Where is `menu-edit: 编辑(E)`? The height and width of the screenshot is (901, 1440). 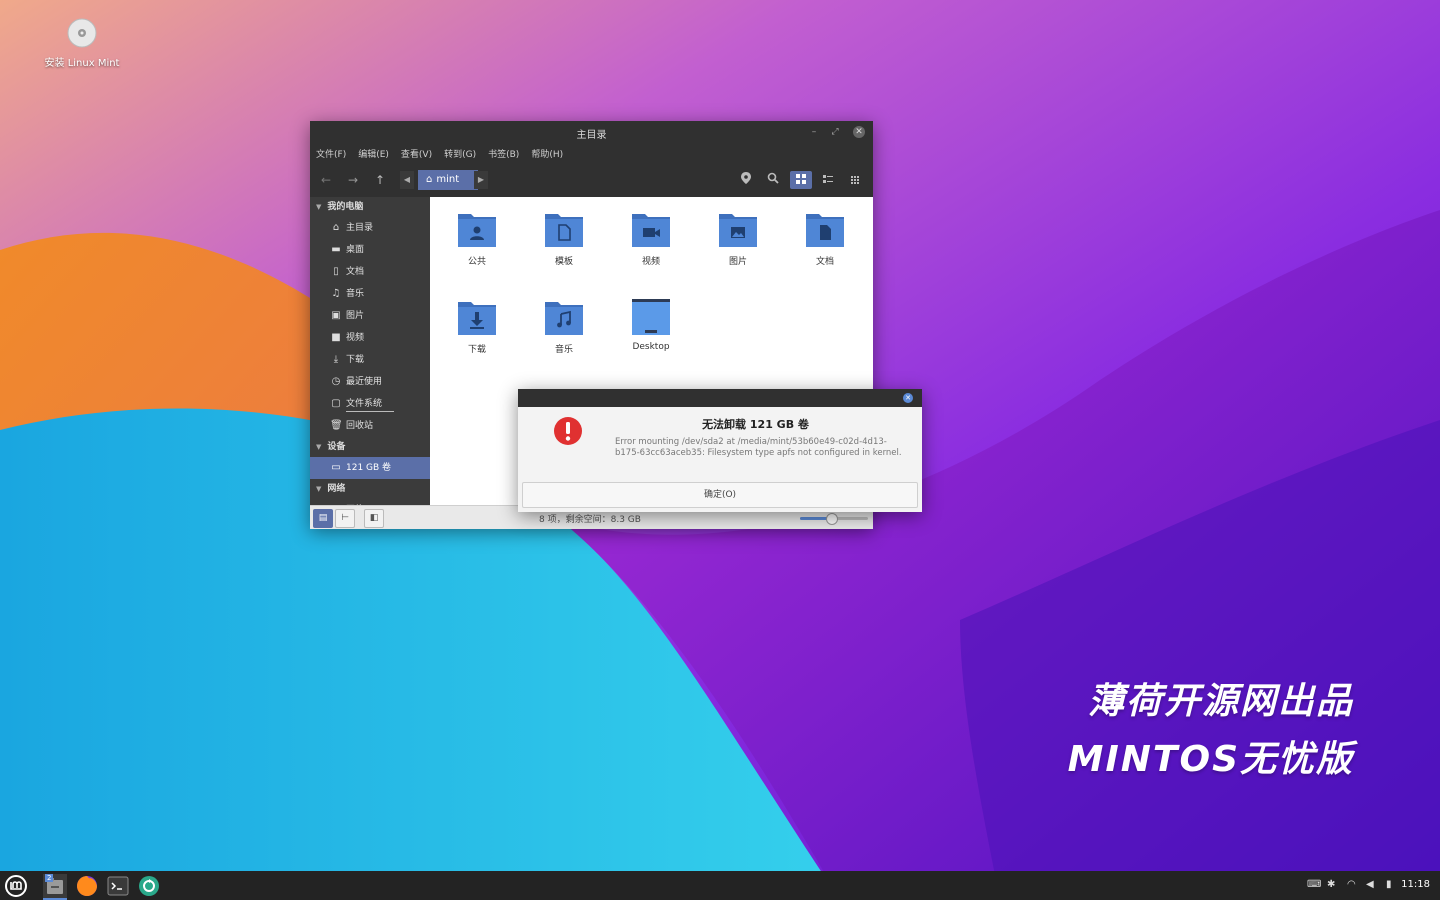 menu-edit: 编辑(E) is located at coordinates (376, 153).